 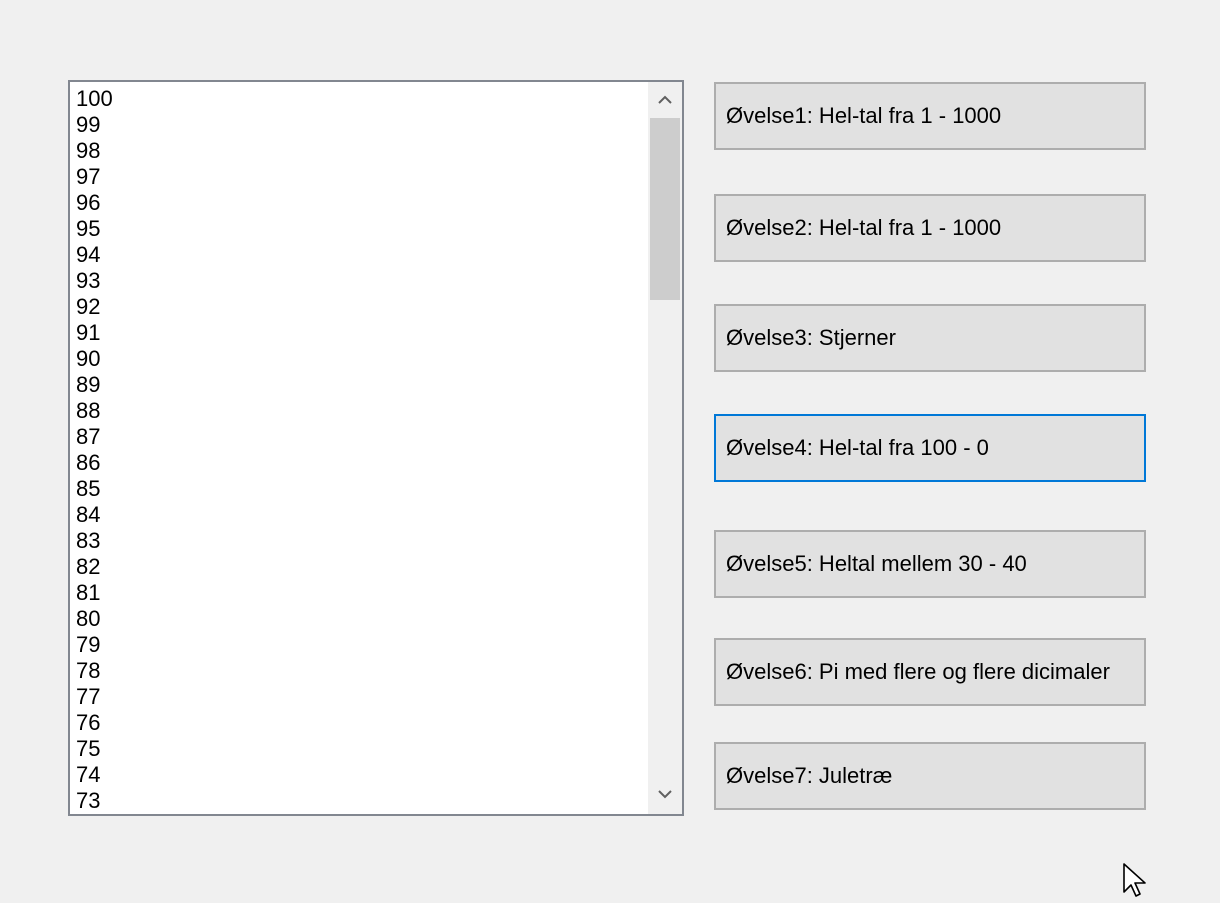 I want to click on list-item: 84, so click(x=94, y=515).